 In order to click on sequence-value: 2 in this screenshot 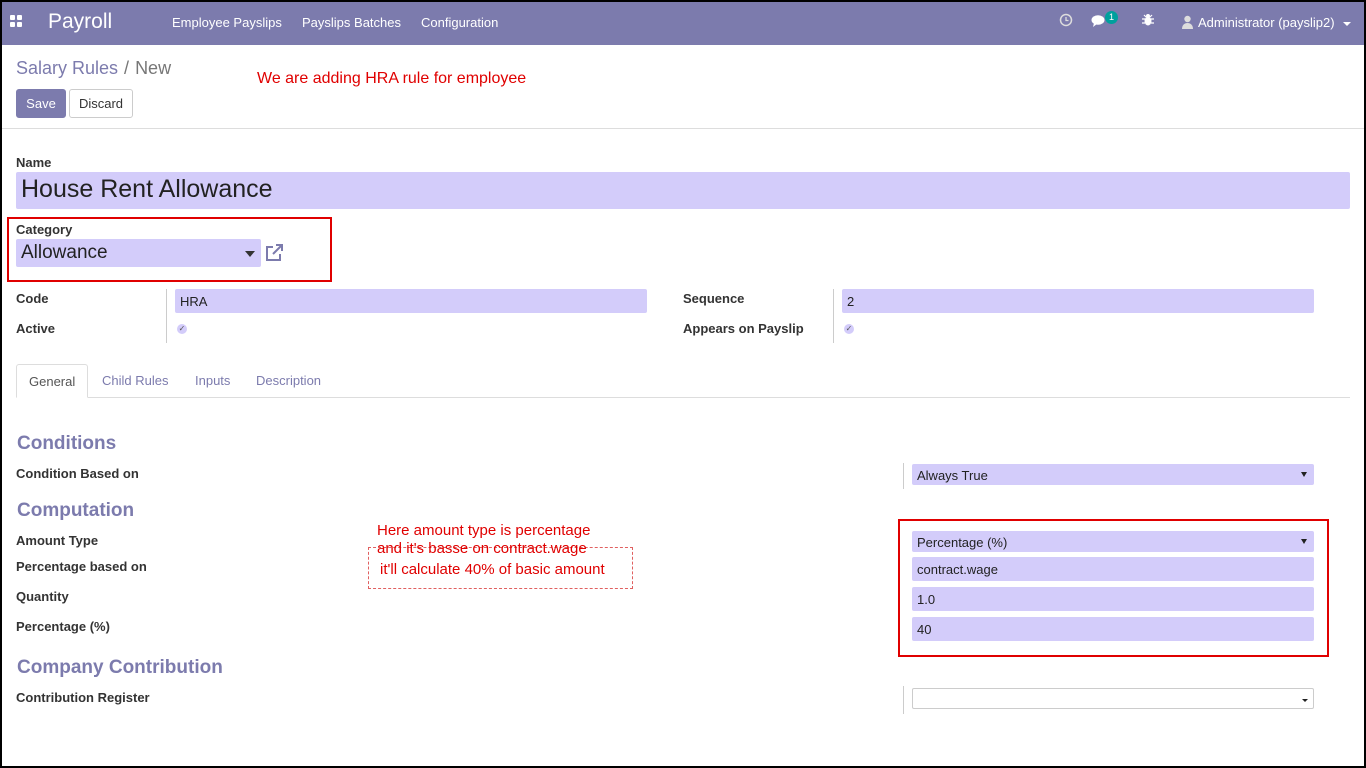, I will do `click(851, 301)`.